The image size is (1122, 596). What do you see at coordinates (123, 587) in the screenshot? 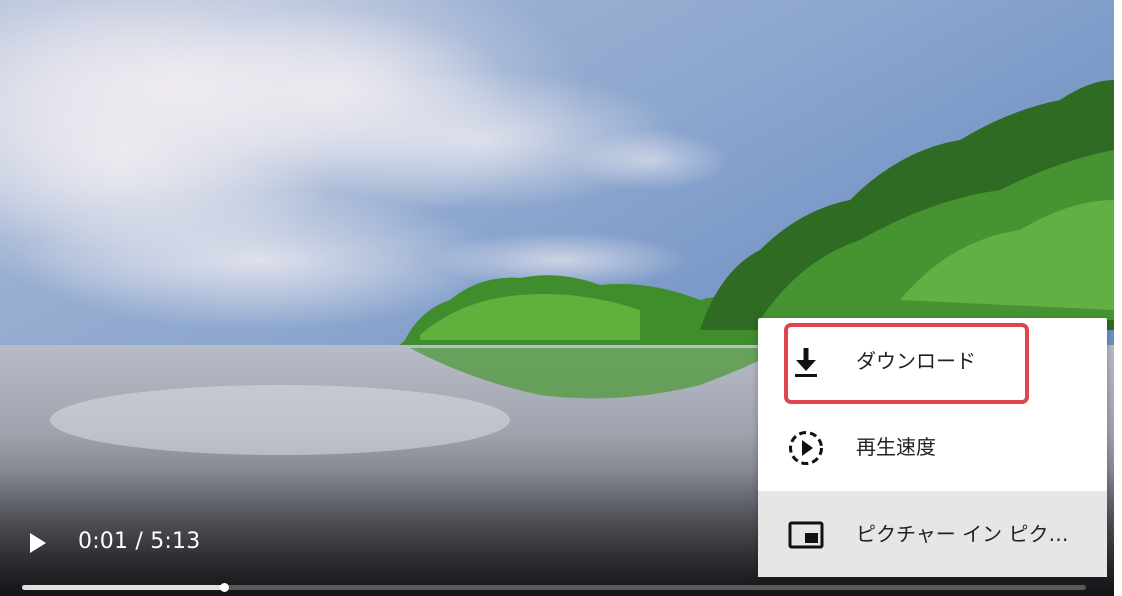
I see `progress-played` at bounding box center [123, 587].